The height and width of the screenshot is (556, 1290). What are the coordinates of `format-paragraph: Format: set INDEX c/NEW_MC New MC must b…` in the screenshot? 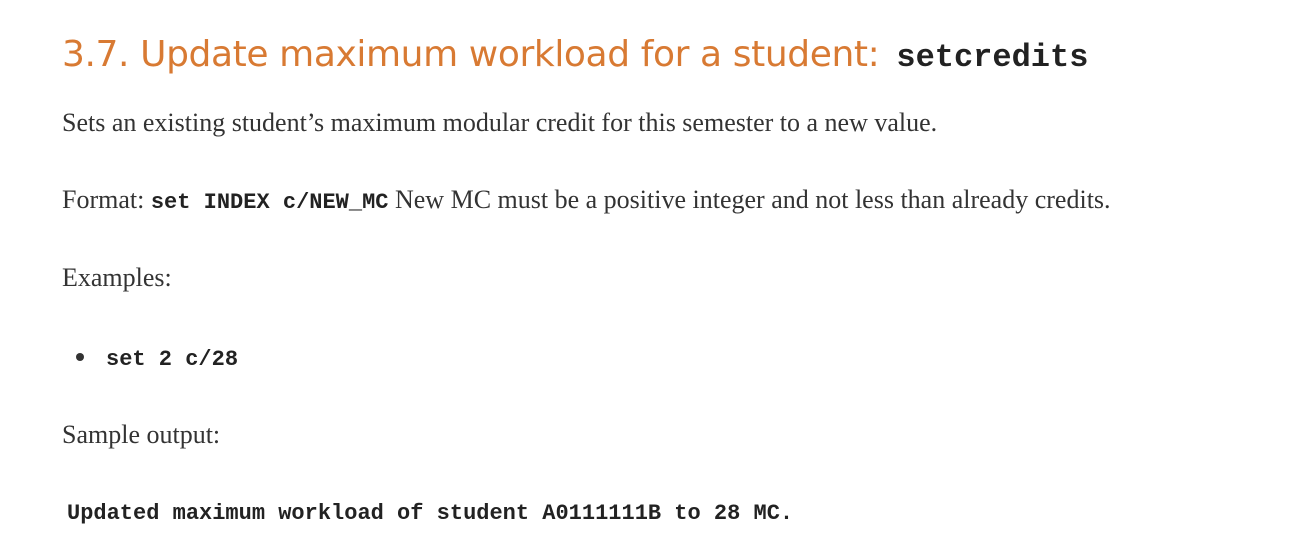 It's located at (586, 201).